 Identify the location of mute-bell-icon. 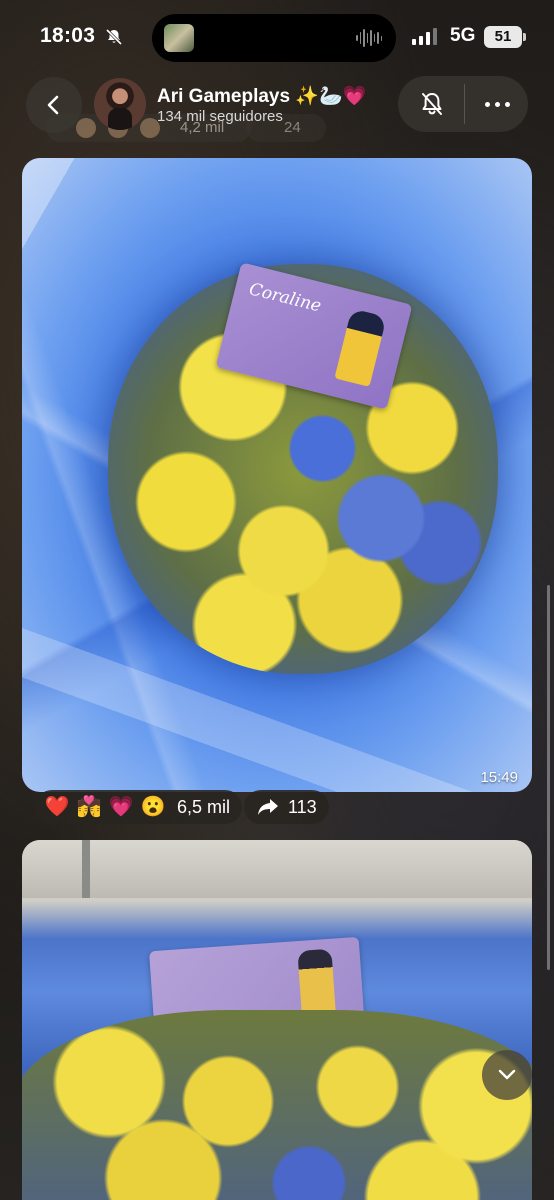
(114, 37).